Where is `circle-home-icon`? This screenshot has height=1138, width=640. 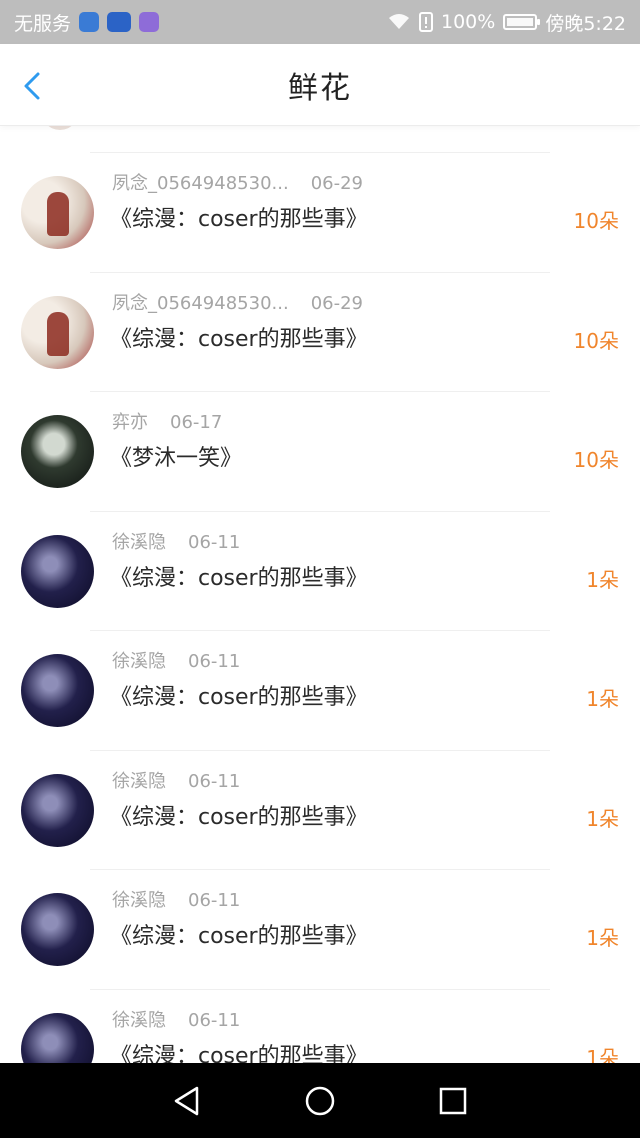
circle-home-icon is located at coordinates (320, 1100).